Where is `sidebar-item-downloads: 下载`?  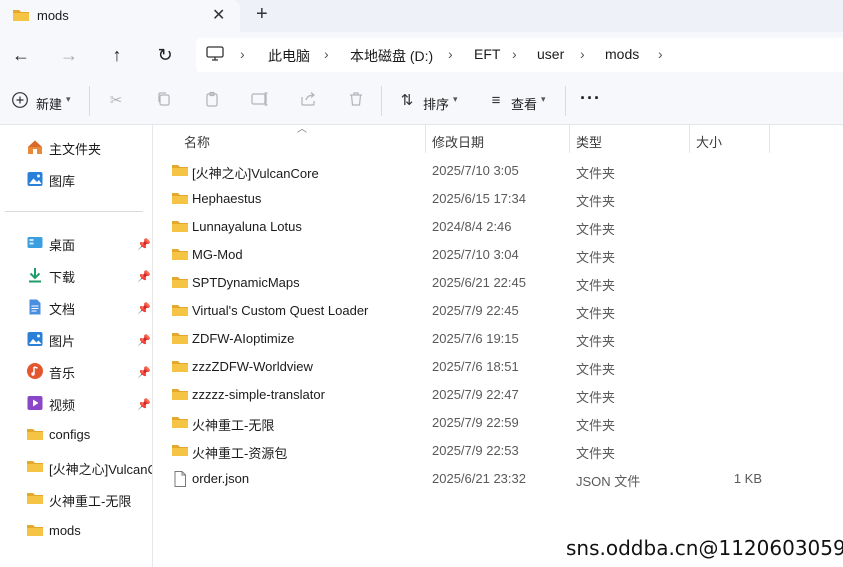
sidebar-item-downloads: 下载 is located at coordinates (89, 275).